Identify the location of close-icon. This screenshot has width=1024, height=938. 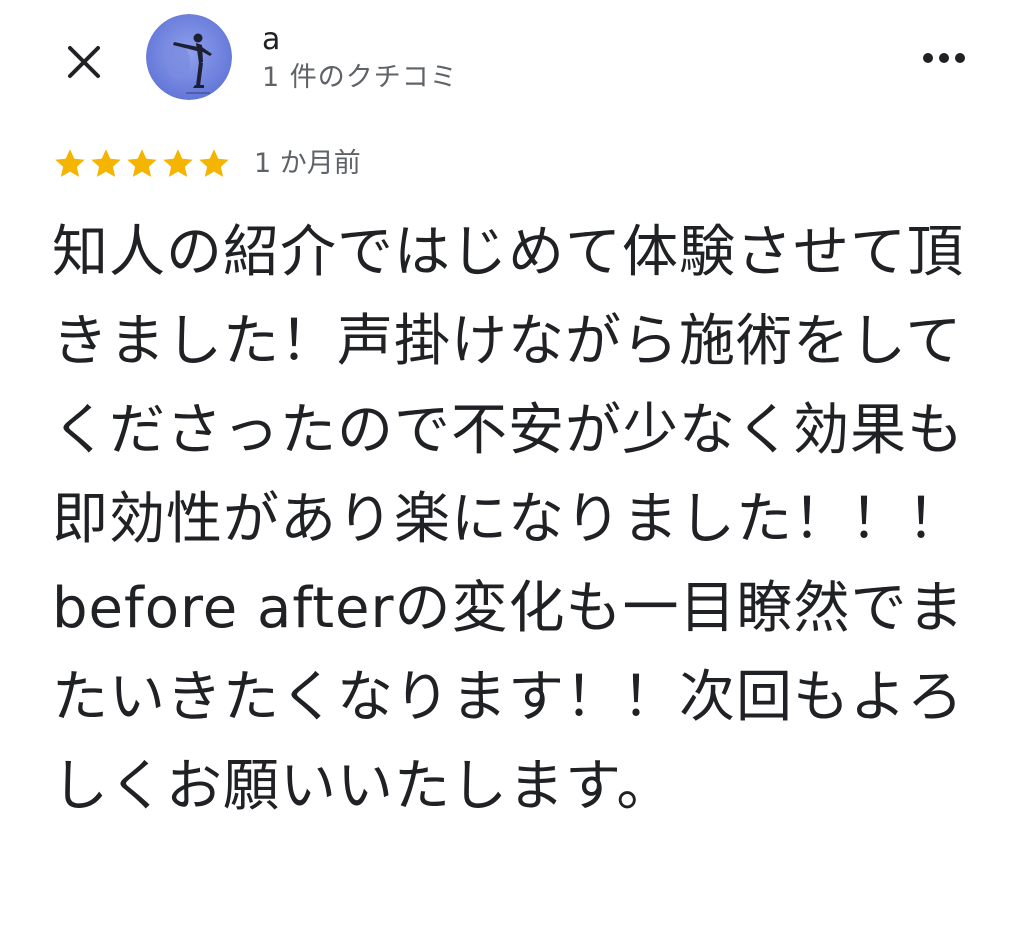
(84, 62).